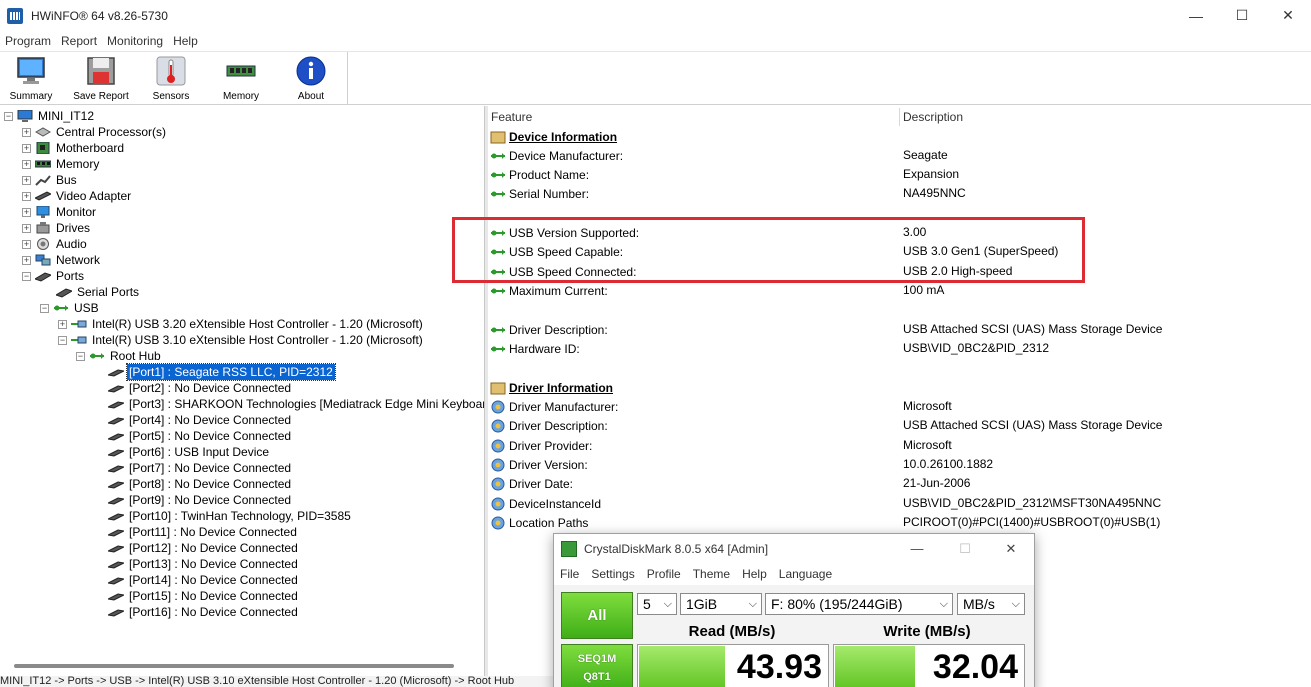 This screenshot has height=687, width=1311. What do you see at coordinates (899, 174) in the screenshot?
I see `table-row: Product Name: Expansion` at bounding box center [899, 174].